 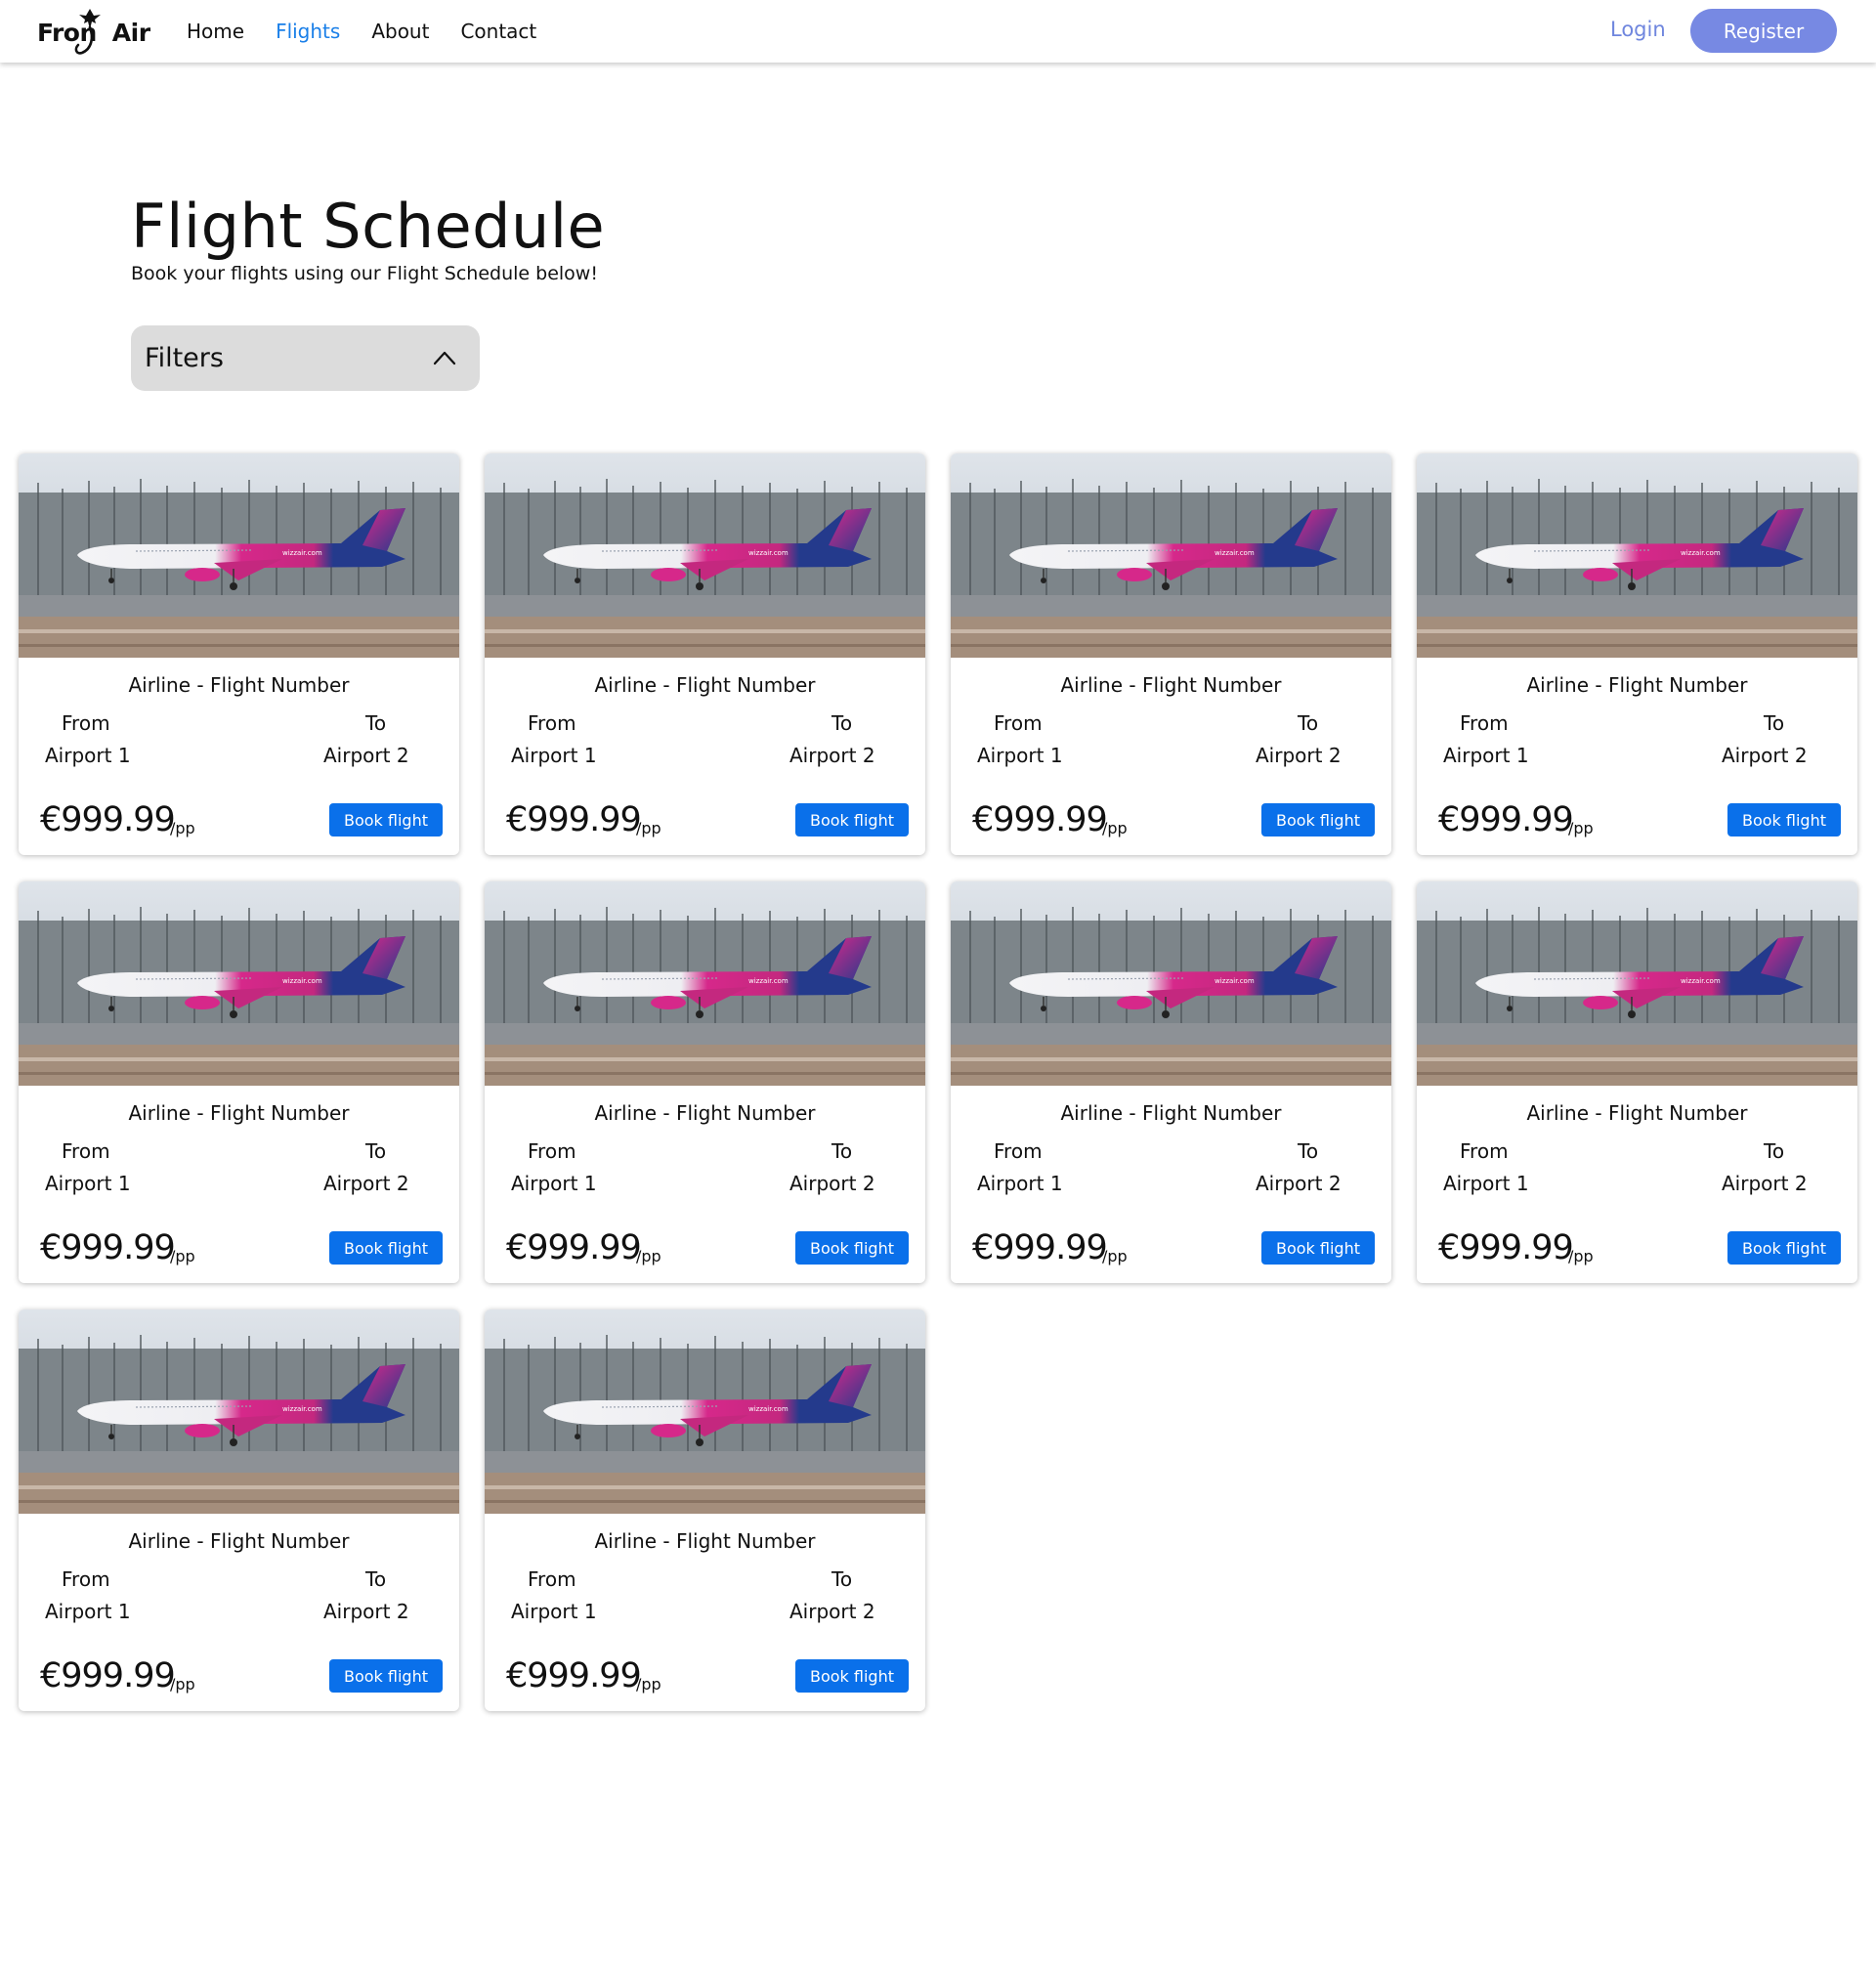 I want to click on nav-link-about: About, so click(x=400, y=31).